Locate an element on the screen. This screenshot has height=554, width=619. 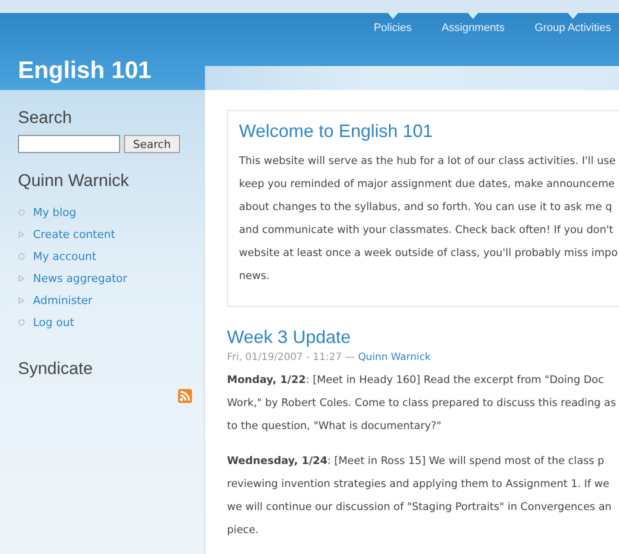
site-title: English 101 is located at coordinates (85, 71).